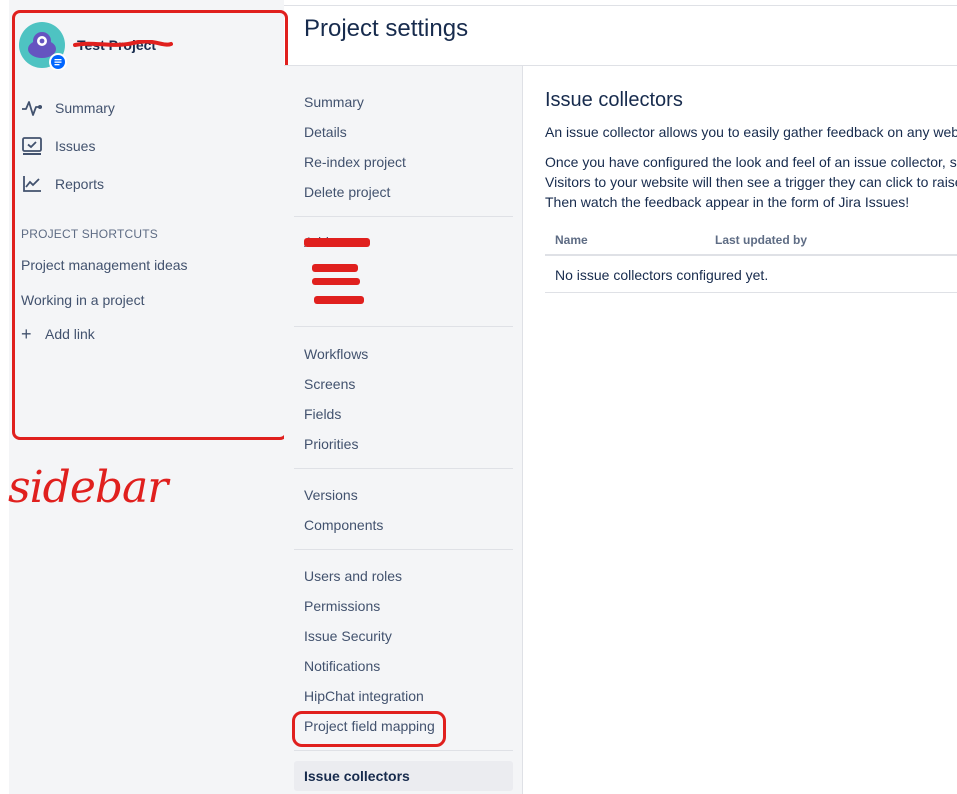  I want to click on settings-item-permissions: Permissions, so click(342, 606).